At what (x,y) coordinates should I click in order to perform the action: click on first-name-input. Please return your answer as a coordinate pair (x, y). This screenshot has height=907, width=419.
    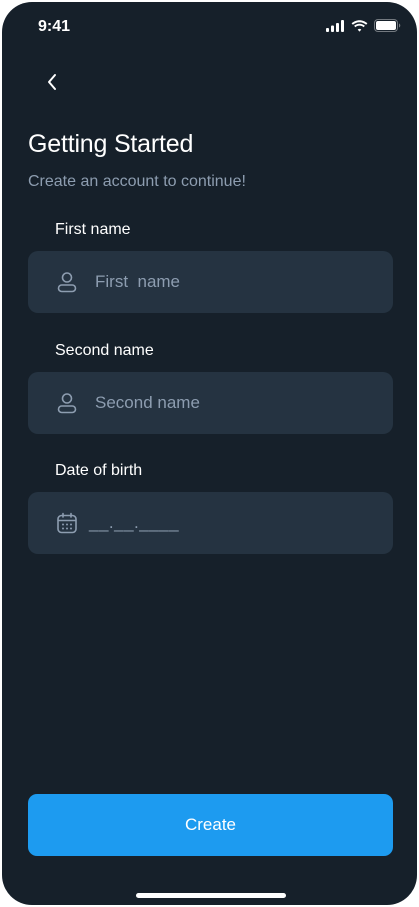
    Looking at the image, I should click on (225, 282).